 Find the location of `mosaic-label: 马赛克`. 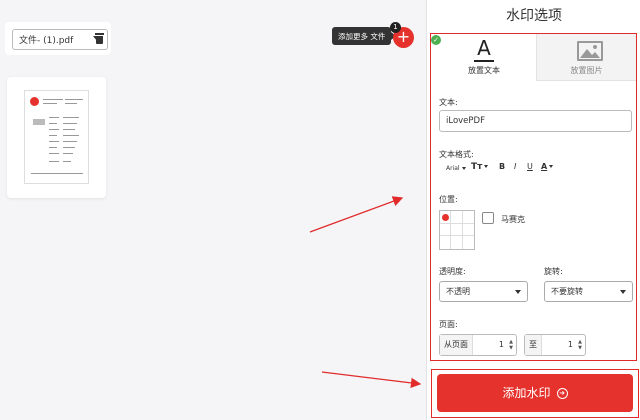

mosaic-label: 马赛克 is located at coordinates (513, 219).